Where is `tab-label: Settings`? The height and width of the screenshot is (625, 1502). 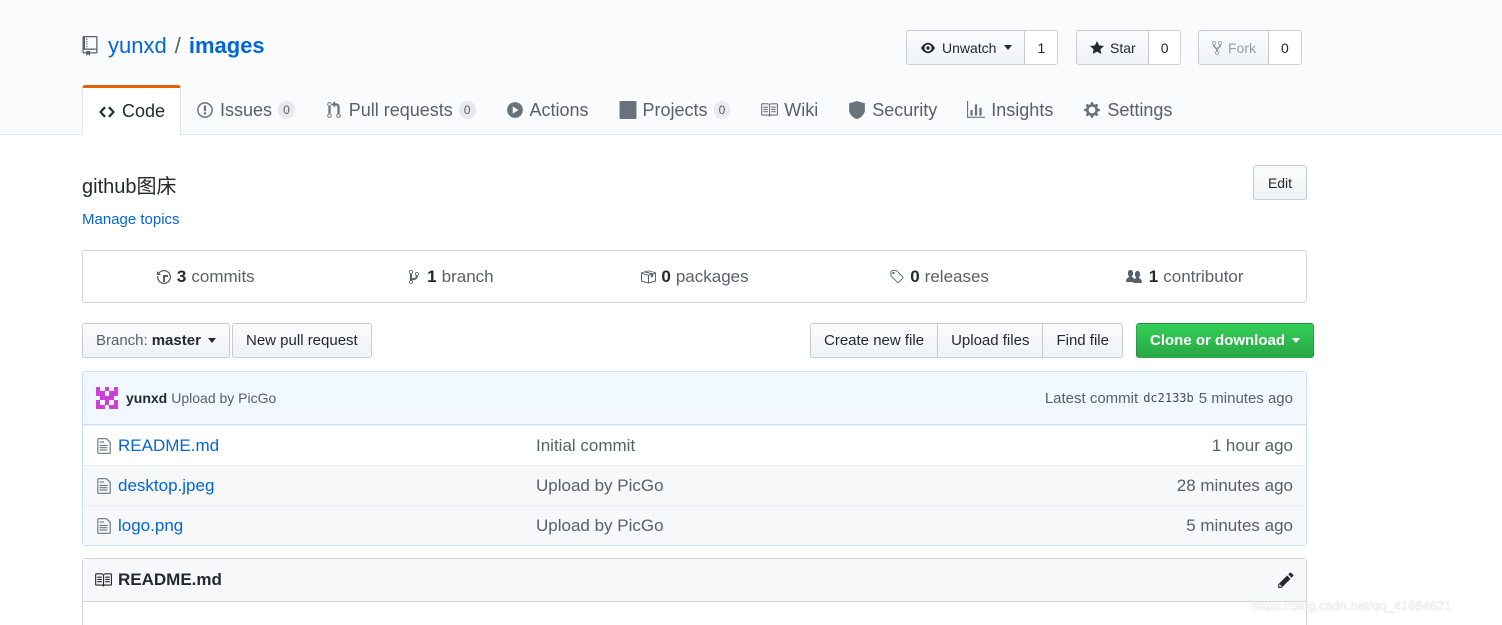
tab-label: Settings is located at coordinates (1140, 109).